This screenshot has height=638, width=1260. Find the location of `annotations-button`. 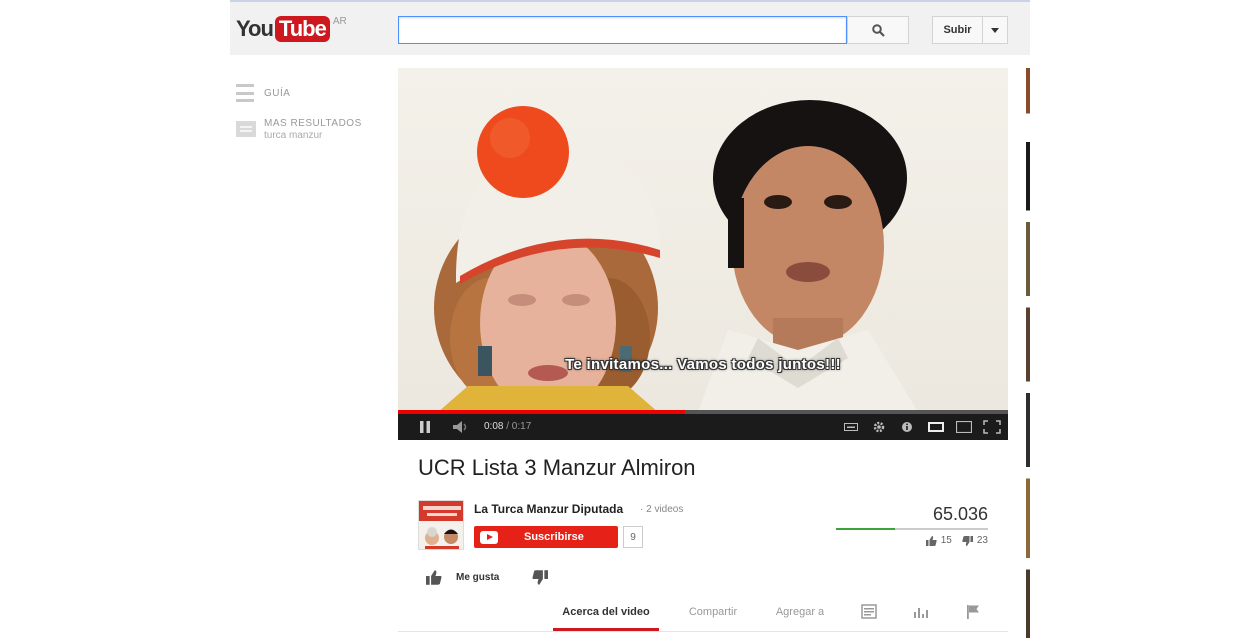

annotations-button is located at coordinates (907, 427).